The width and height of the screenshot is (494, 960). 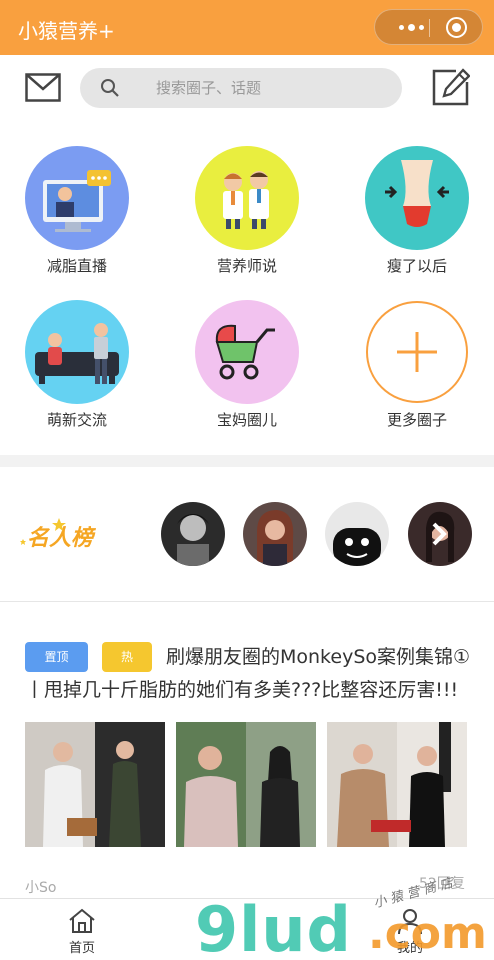 I want to click on search-input: 搜索圈子、话题, so click(x=241, y=88).